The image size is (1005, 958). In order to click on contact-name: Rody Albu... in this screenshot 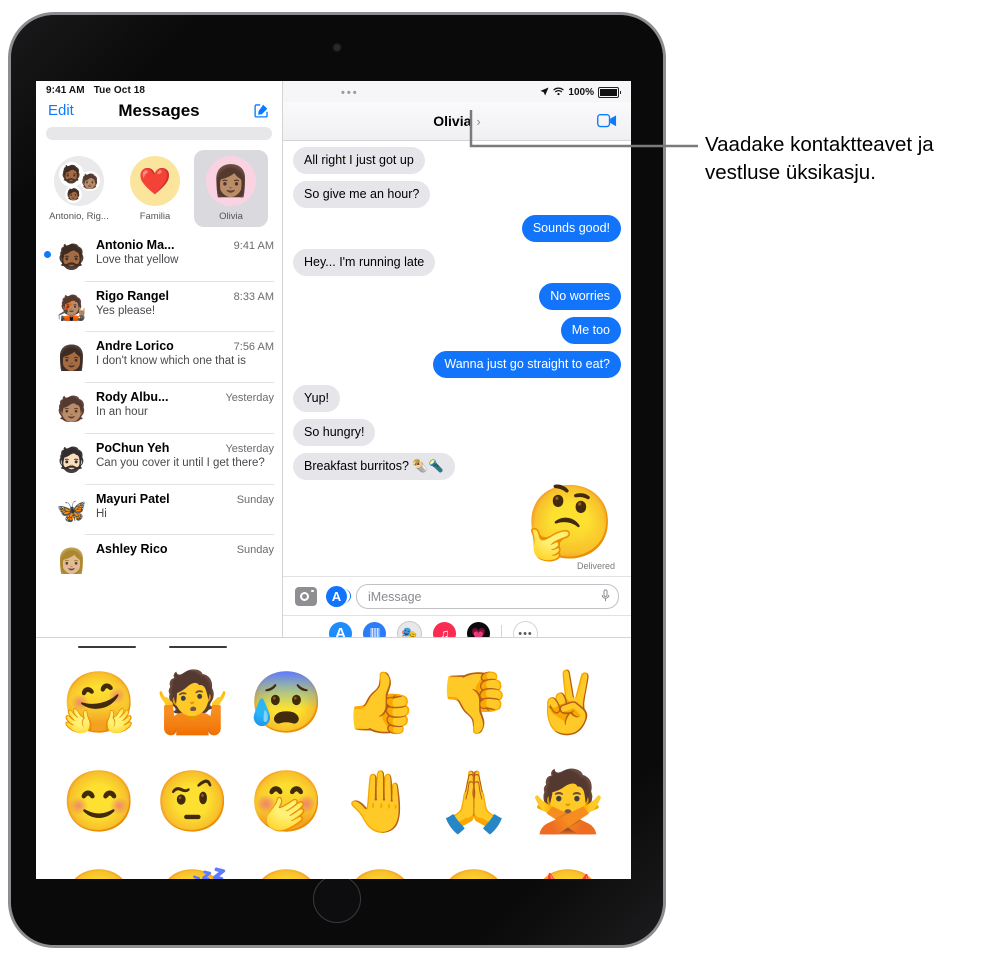, I will do `click(132, 397)`.